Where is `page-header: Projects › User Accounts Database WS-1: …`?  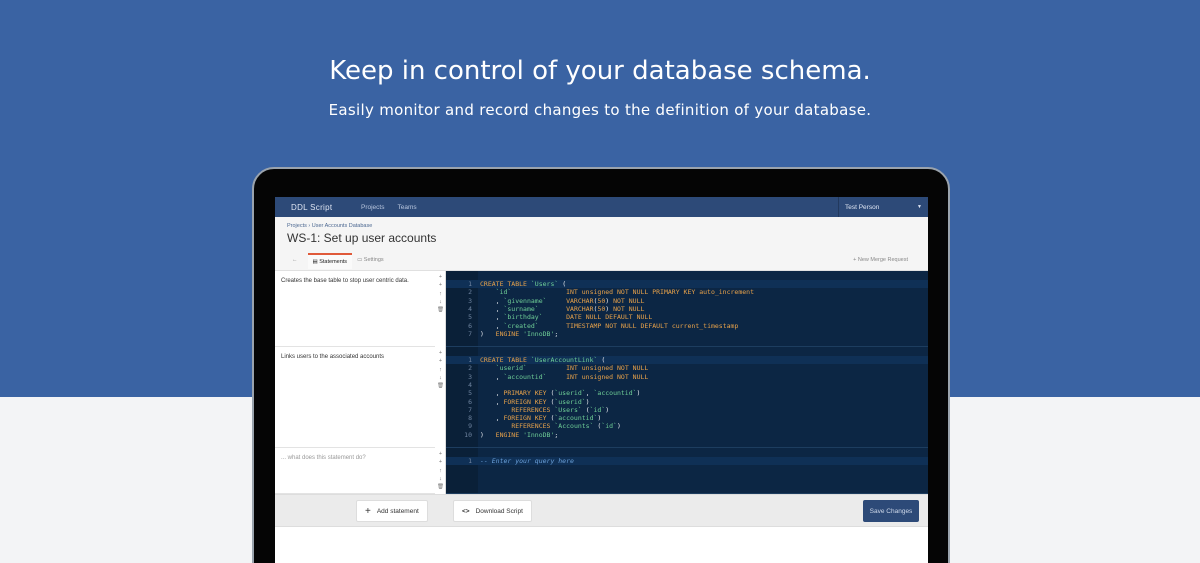 page-header: Projects › User Accounts Database WS-1: … is located at coordinates (601, 244).